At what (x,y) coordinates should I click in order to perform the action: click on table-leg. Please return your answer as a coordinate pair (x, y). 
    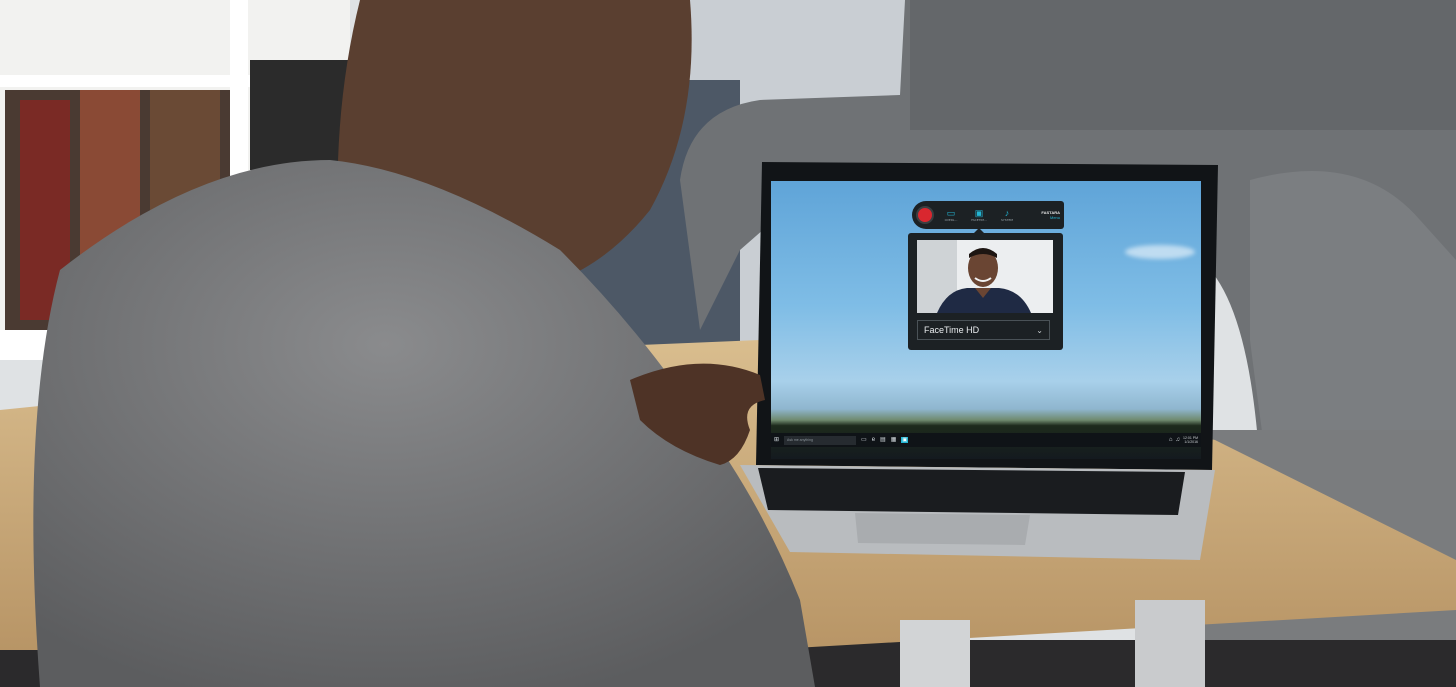
    Looking at the image, I should click on (1170, 643).